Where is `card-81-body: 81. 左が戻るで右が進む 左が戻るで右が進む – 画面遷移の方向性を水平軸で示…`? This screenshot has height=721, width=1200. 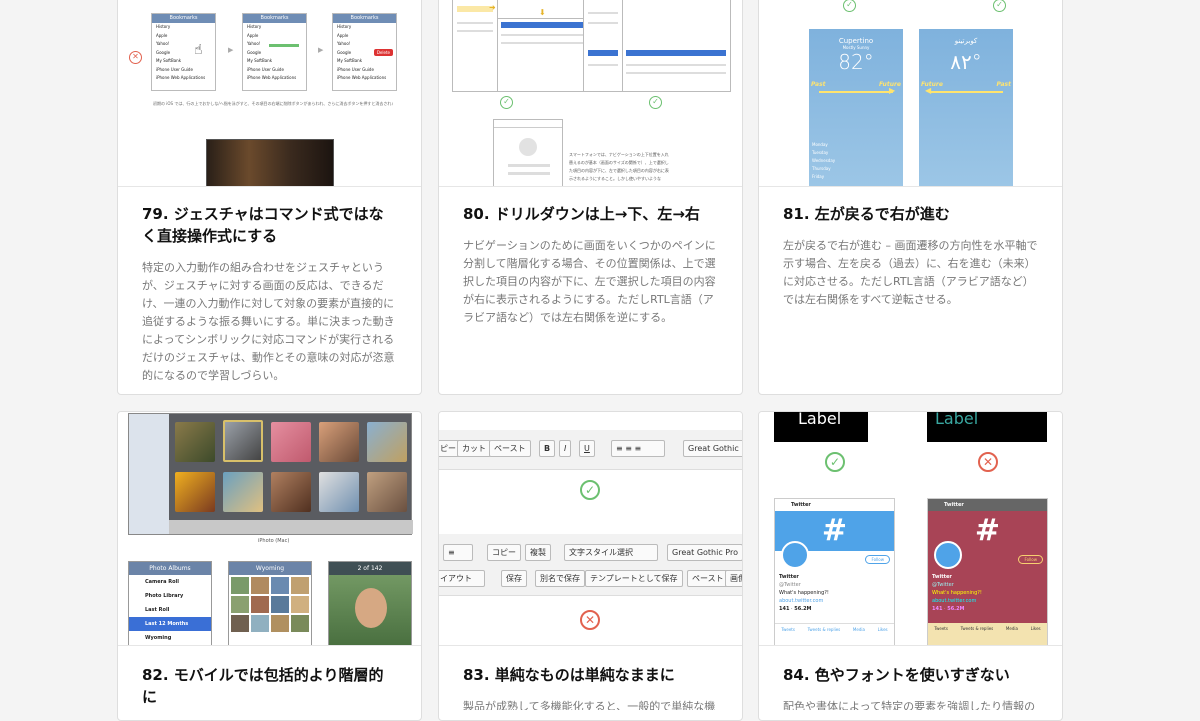
card-81-body: 81. 左が戻るで右が進む 左が戻るで右が進む – 画面遷移の方向性を水平軸で示… is located at coordinates (910, 256).